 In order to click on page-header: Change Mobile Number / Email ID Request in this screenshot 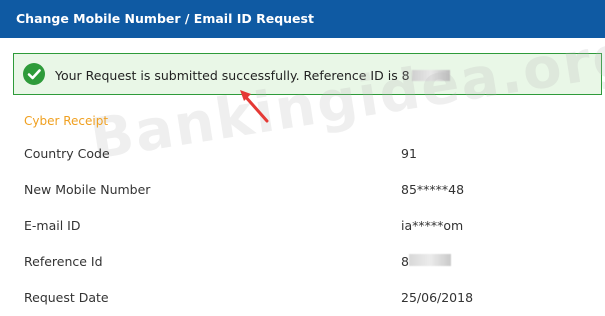, I will do `click(302, 19)`.